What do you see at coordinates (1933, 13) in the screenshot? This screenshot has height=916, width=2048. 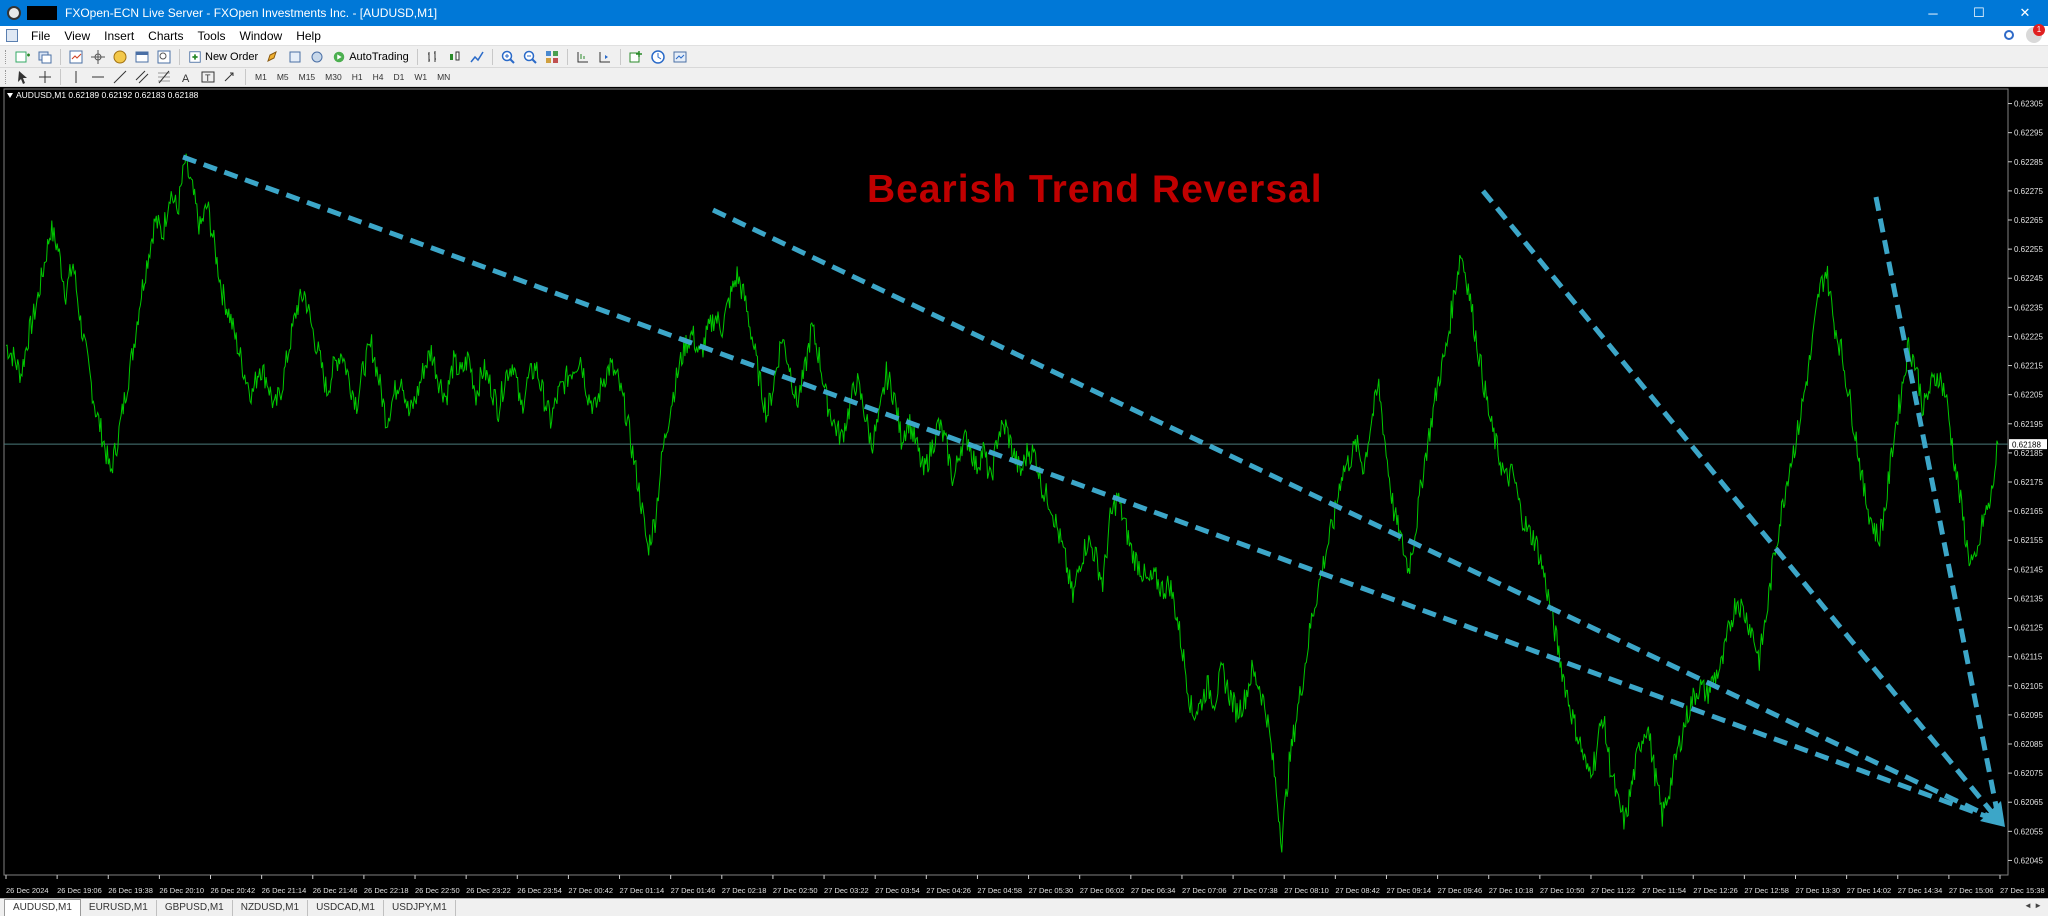 I see `minimize-button: ─` at bounding box center [1933, 13].